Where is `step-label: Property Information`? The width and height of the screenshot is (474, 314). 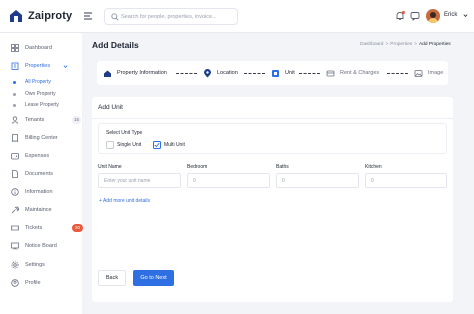 step-label: Property Information is located at coordinates (142, 73).